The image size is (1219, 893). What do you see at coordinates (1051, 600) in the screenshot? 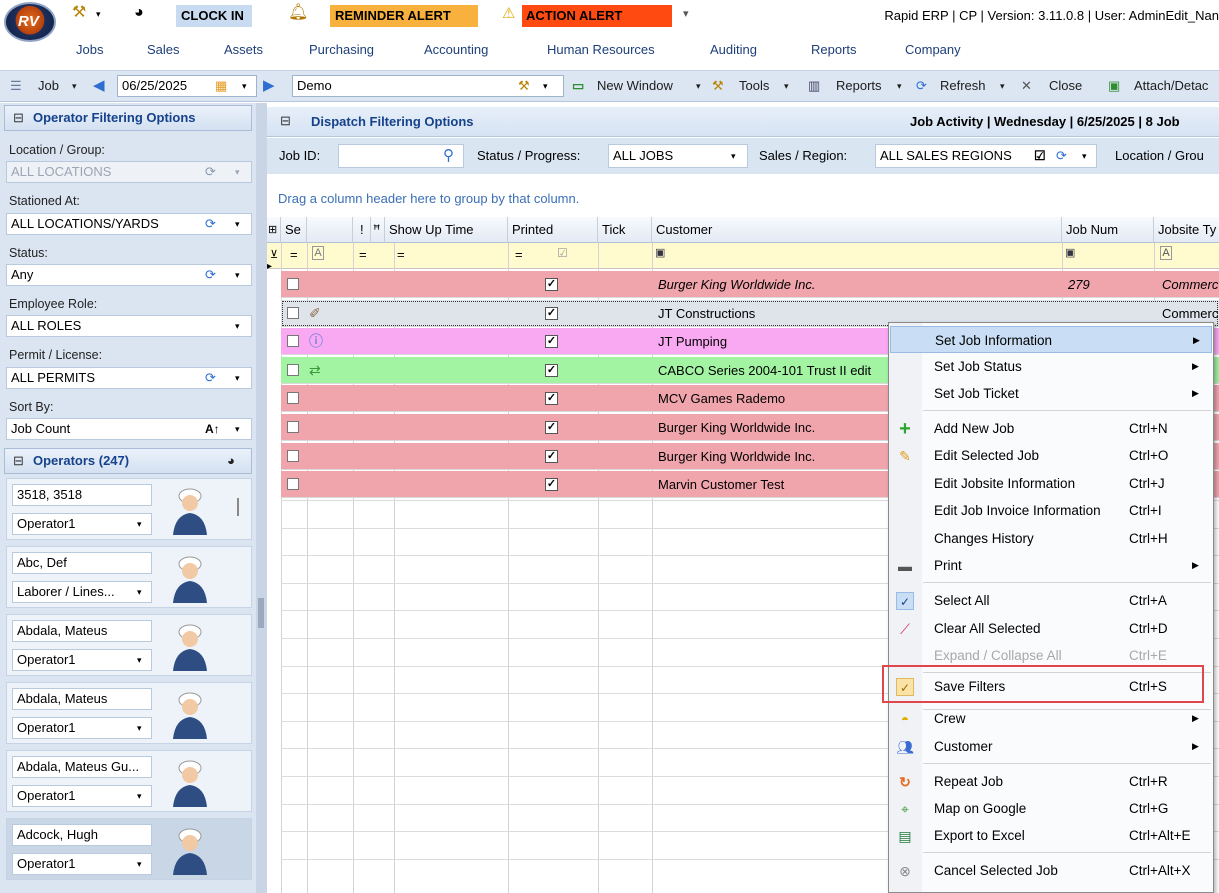
I see `menu-select-all: ✓ Select All Ctrl+A` at bounding box center [1051, 600].